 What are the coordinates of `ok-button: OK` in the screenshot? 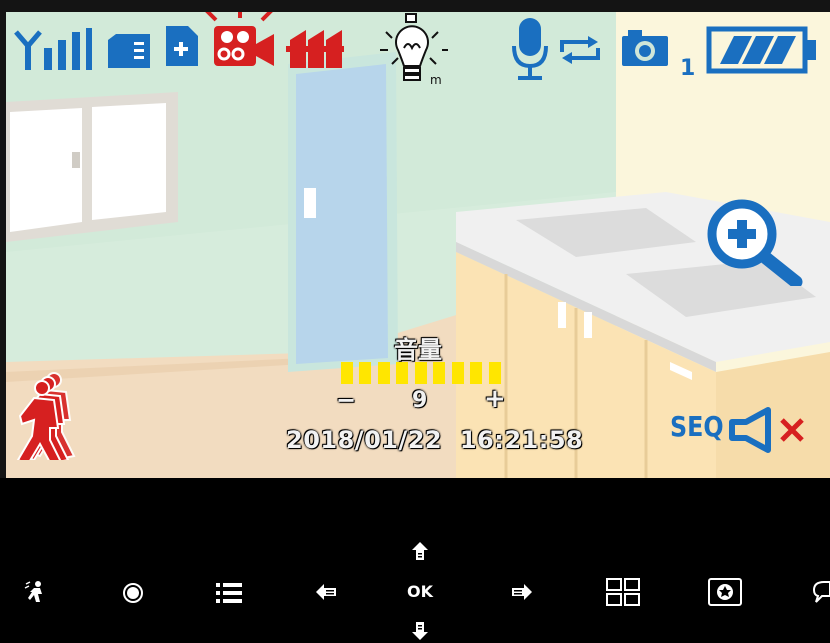 It's located at (420, 591).